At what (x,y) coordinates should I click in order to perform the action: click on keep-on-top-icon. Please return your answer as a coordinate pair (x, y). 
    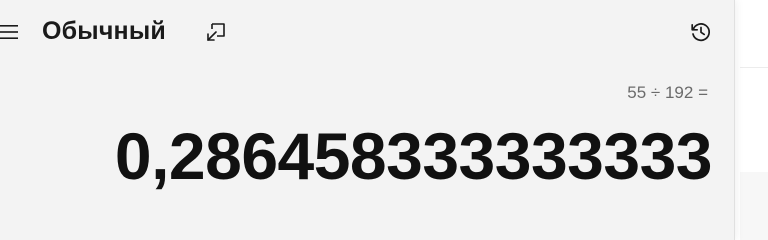
    Looking at the image, I should click on (216, 32).